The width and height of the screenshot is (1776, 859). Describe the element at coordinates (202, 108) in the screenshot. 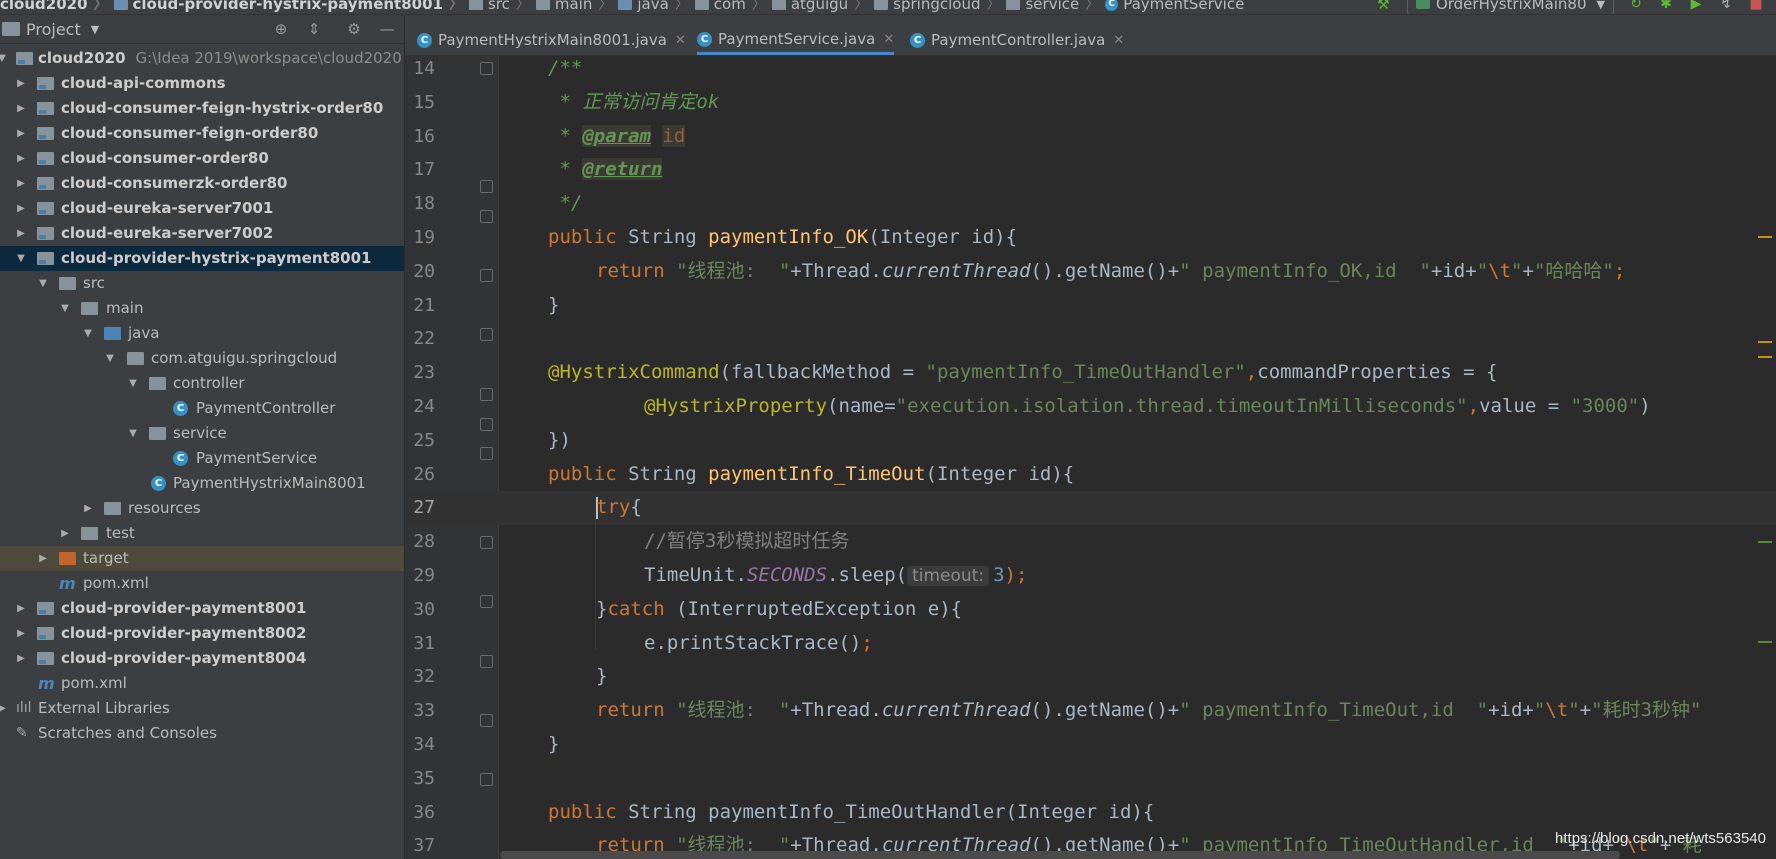

I see `tree-item-module: ▶ cloud-consumer-feign-hystrix-order80` at that location.